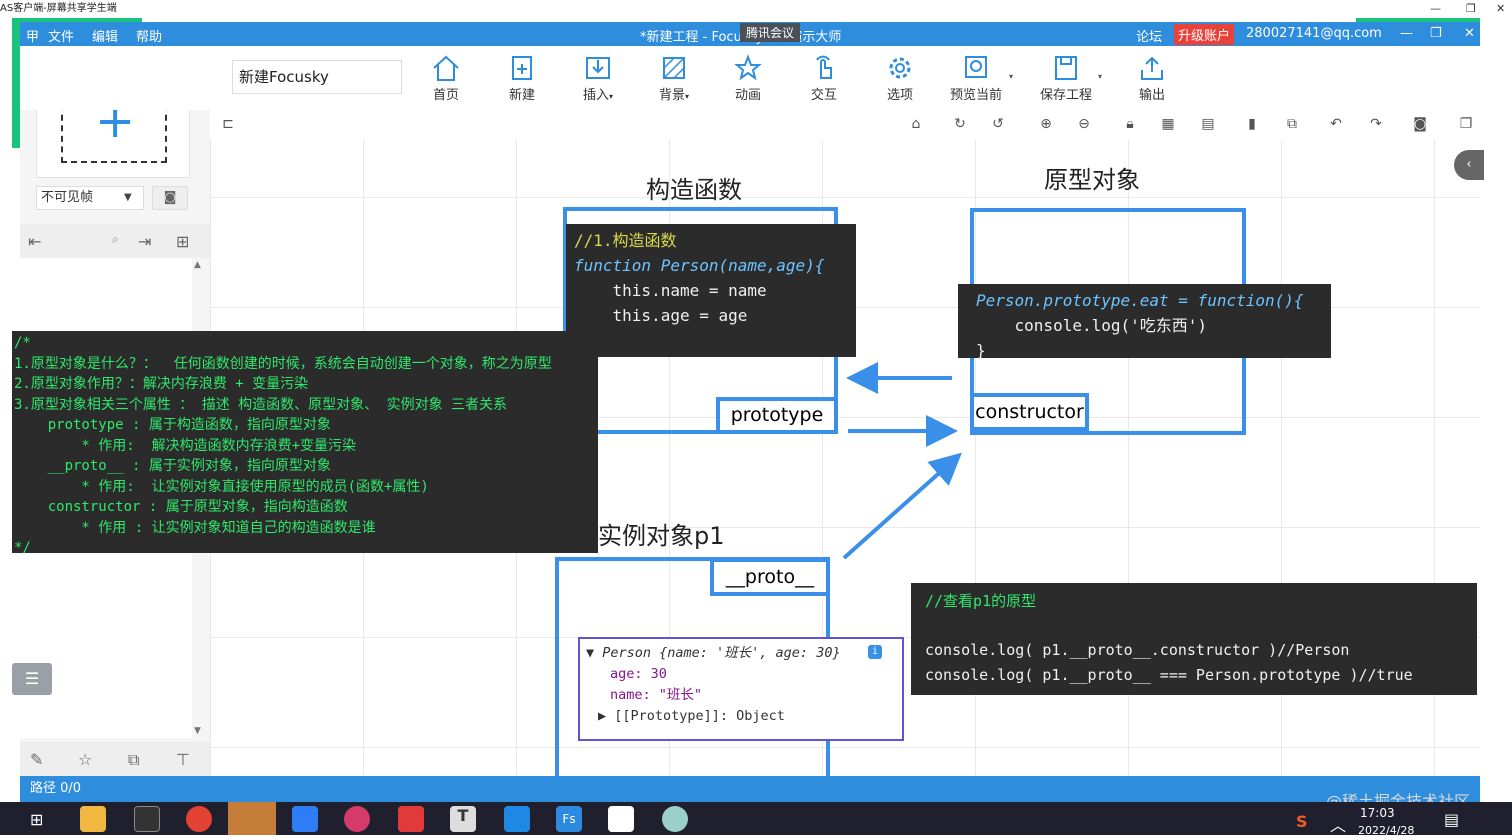 Image resolution: width=1512 pixels, height=837 pixels. What do you see at coordinates (1451, 819) in the screenshot?
I see `notification-icon: ▤` at bounding box center [1451, 819].